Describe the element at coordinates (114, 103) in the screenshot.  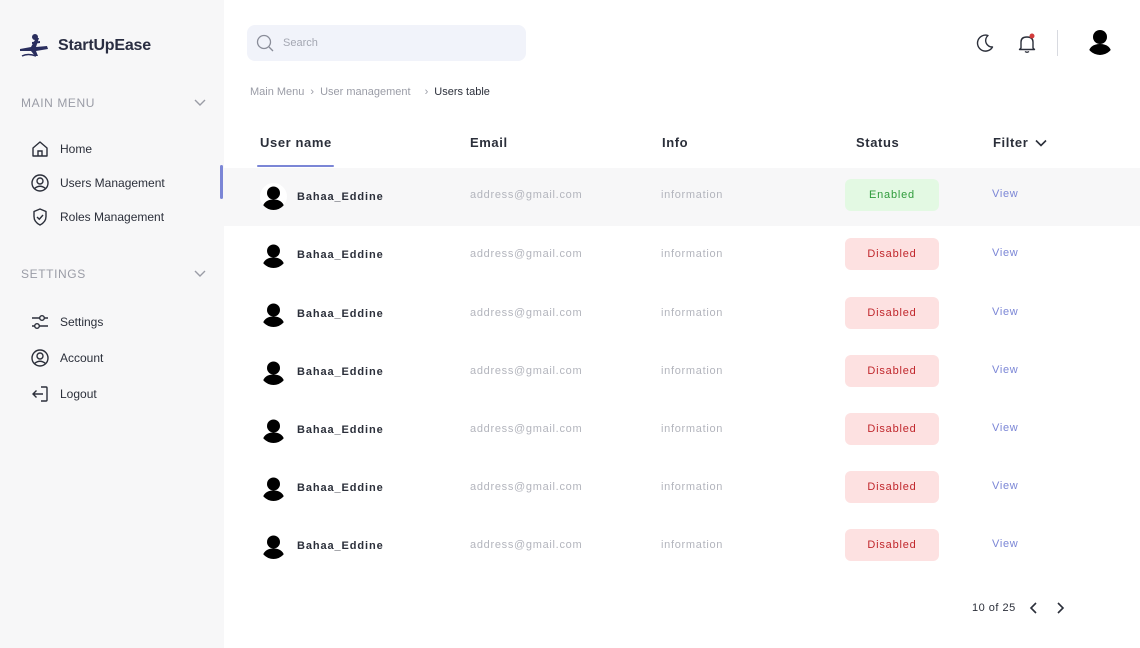
I see `main-menu-section-header: MAIN MENU` at that location.